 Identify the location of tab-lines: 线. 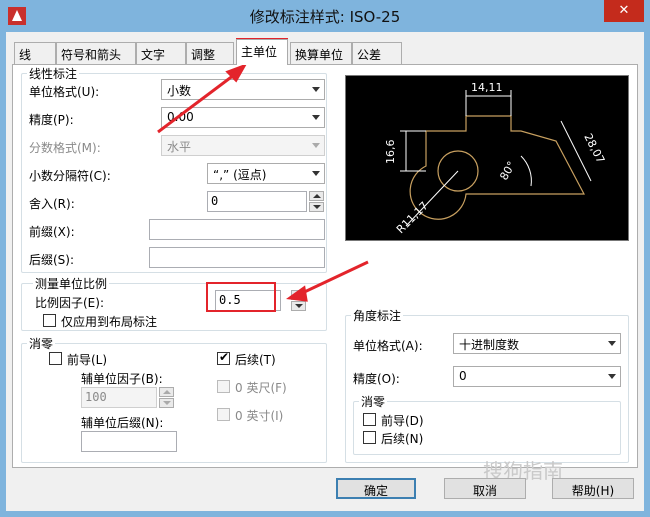
(35, 53).